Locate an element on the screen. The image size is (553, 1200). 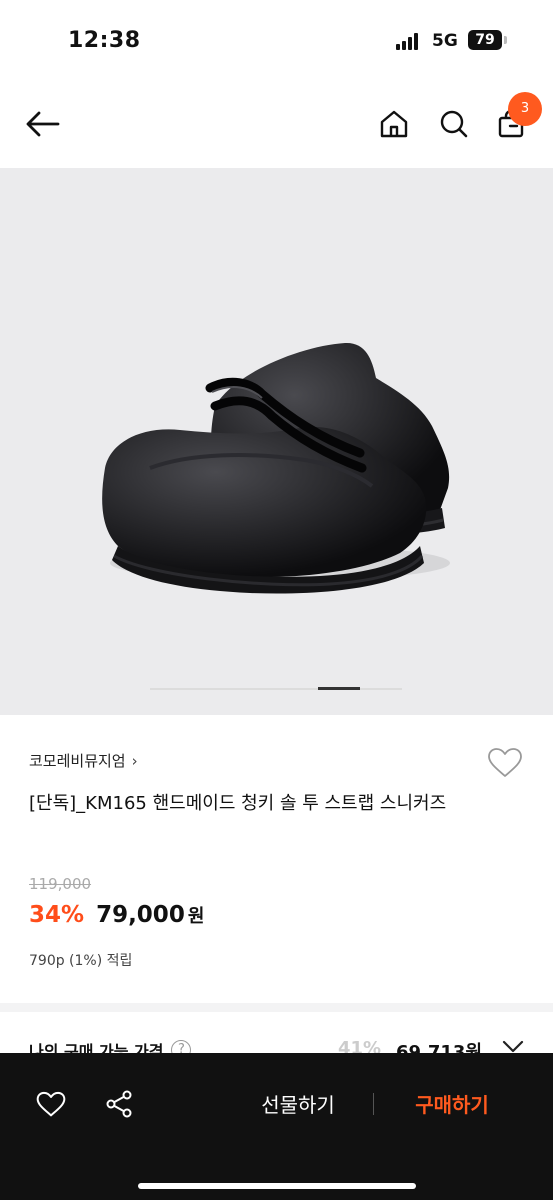
back-arrow-icon is located at coordinates (43, 124).